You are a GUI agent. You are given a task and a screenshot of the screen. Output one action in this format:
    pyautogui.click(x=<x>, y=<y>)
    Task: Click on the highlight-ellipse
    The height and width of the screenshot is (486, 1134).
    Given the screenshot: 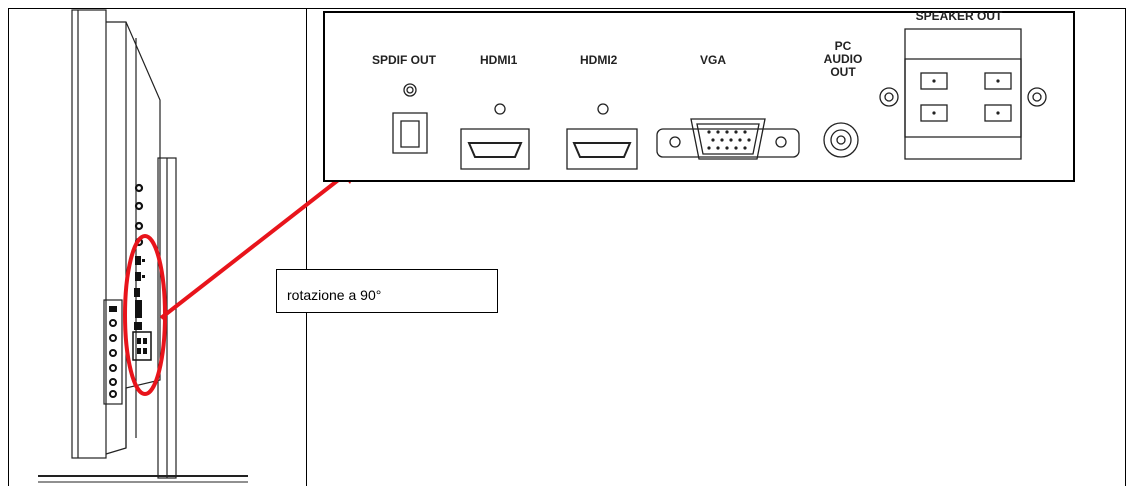 What is the action you would take?
    pyautogui.click(x=145, y=315)
    